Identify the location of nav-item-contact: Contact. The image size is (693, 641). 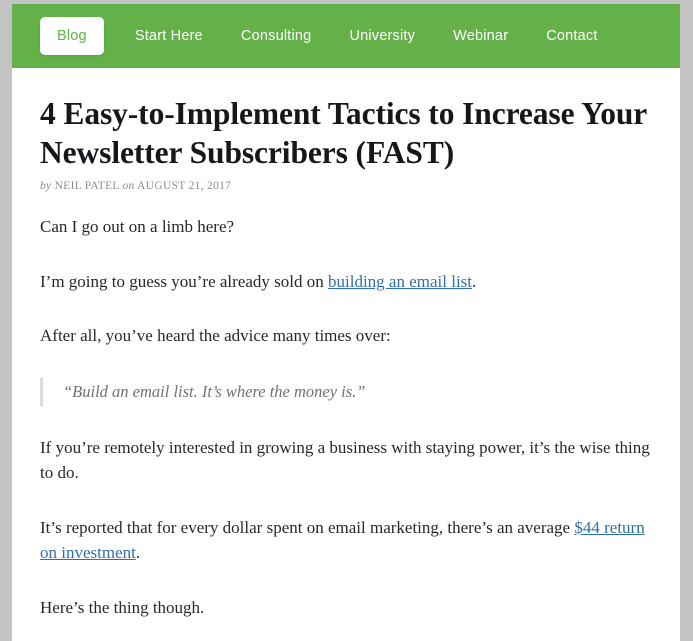
(571, 36).